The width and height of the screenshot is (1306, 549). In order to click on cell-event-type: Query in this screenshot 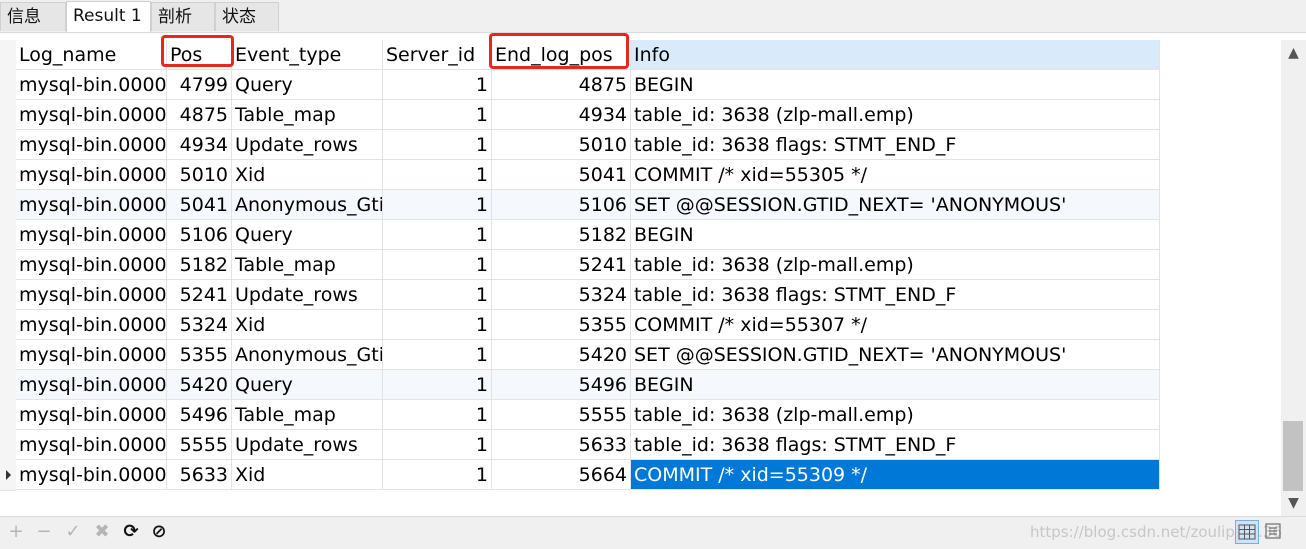, I will do `click(307, 85)`.